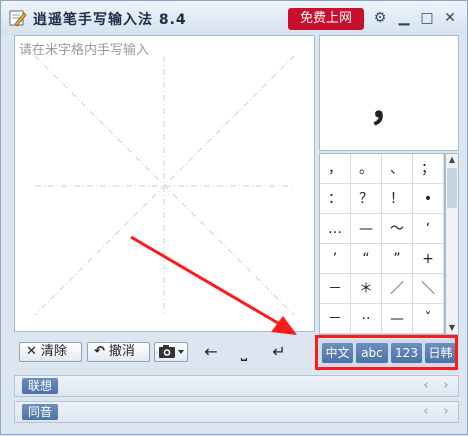  Describe the element at coordinates (213, 285) in the screenshot. I see `annotation-arrow` at that location.